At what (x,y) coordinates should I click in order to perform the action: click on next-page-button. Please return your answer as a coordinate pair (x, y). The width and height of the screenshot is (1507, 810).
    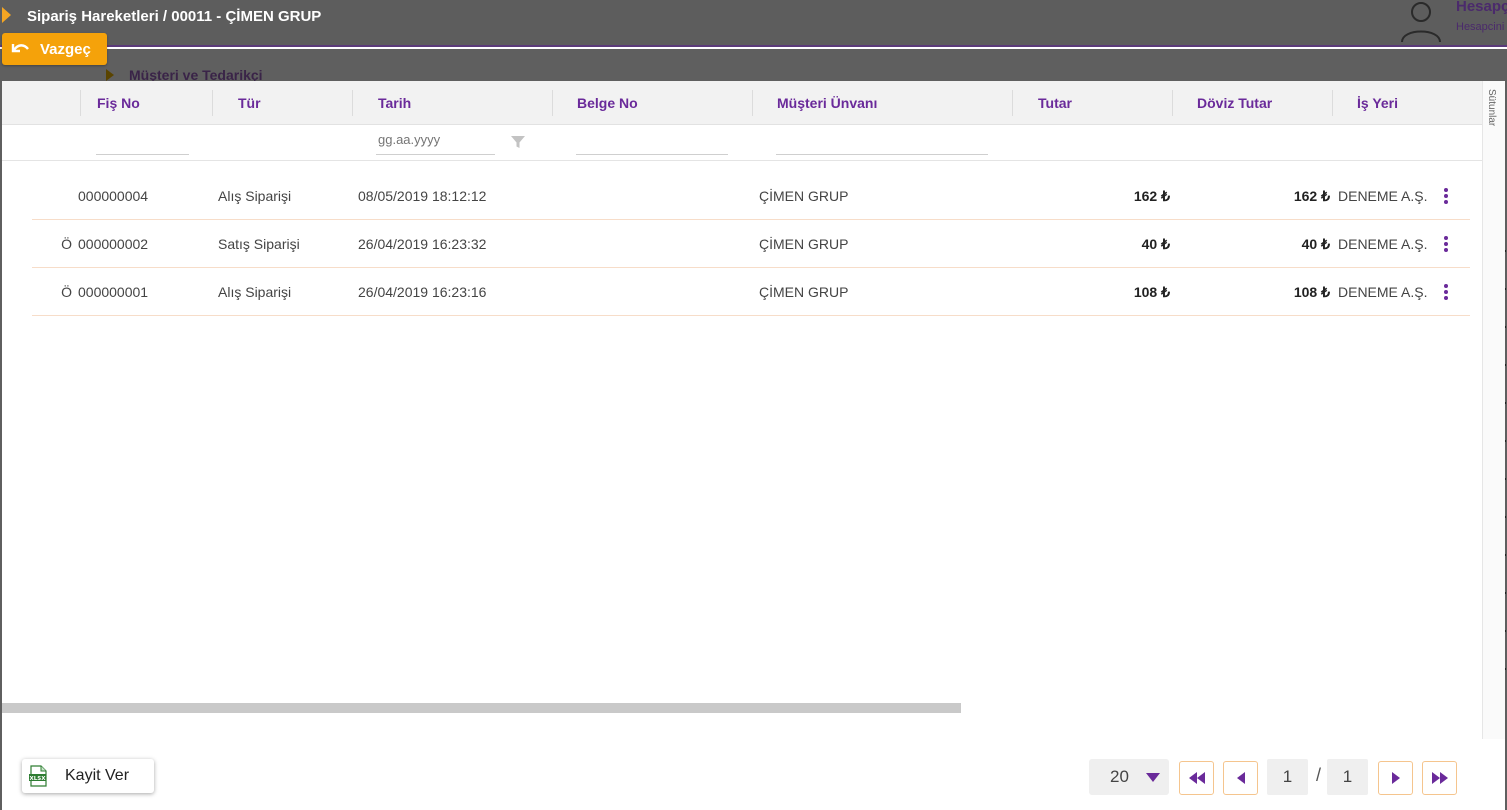
    Looking at the image, I should click on (1395, 778).